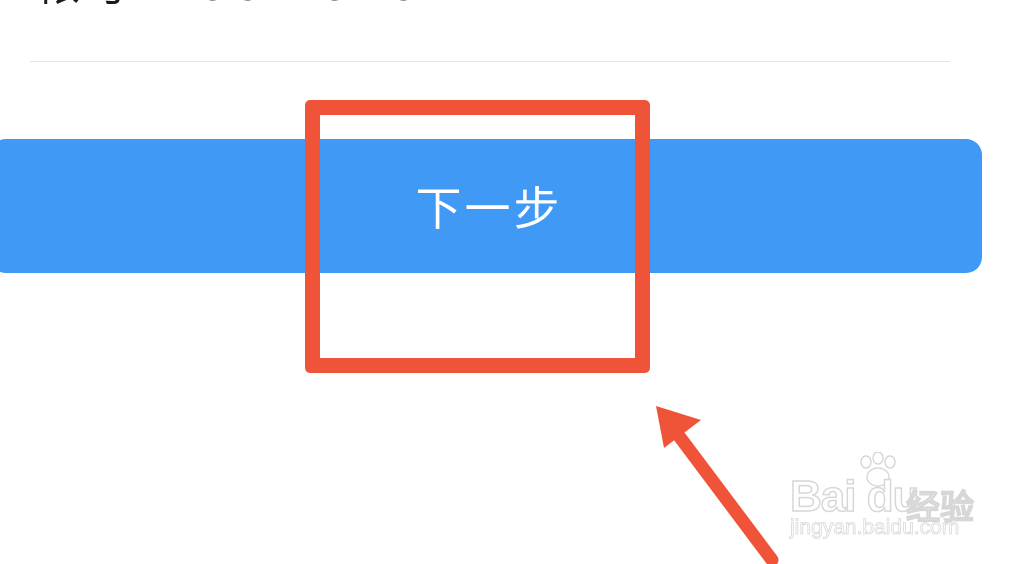 The width and height of the screenshot is (1030, 564). I want to click on next-step-label: 下一步, so click(489, 209).